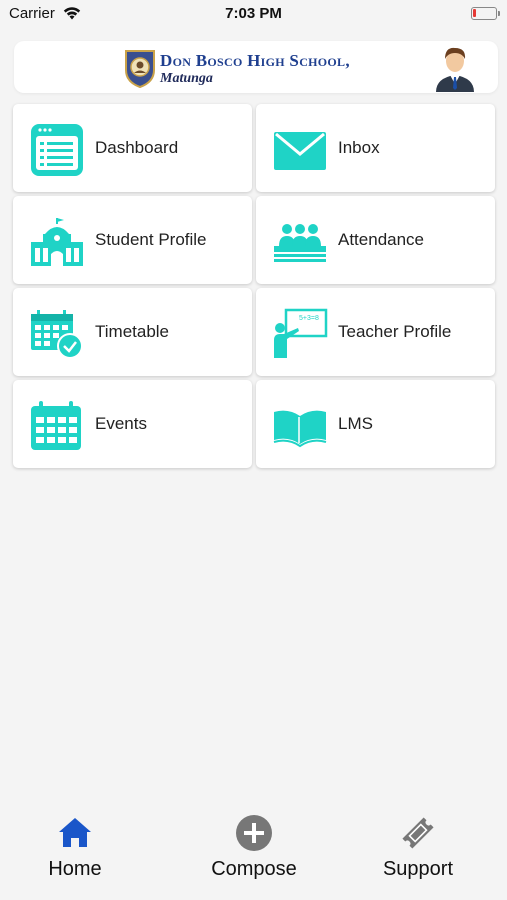 This screenshot has width=507, height=900. Describe the element at coordinates (301, 333) in the screenshot. I see `teacher-board-icon: 5+3=8` at that location.